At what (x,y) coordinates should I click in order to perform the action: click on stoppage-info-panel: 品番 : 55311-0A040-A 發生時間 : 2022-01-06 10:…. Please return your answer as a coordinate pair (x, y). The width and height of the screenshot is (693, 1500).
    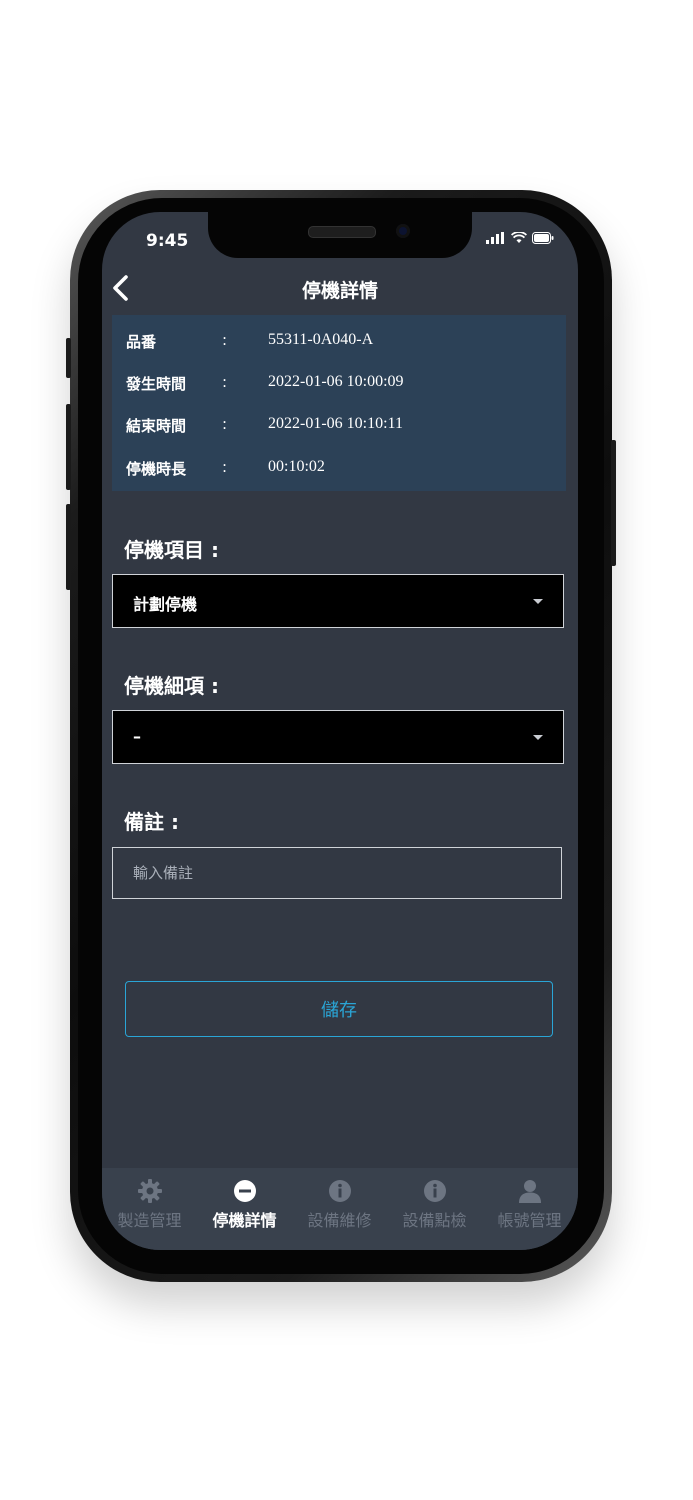
    Looking at the image, I should click on (339, 403).